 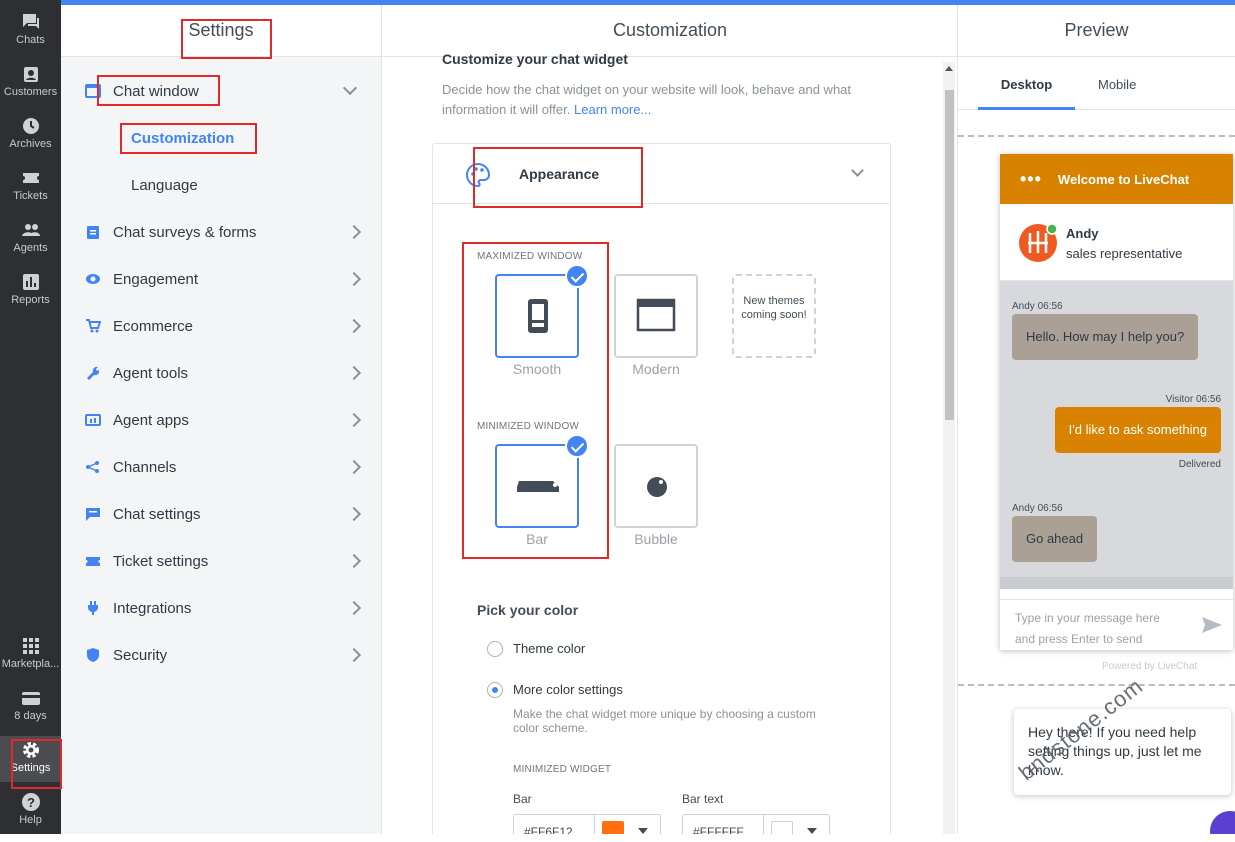 What do you see at coordinates (1123, 179) in the screenshot?
I see `widget-title: Welcome to LiveChat` at bounding box center [1123, 179].